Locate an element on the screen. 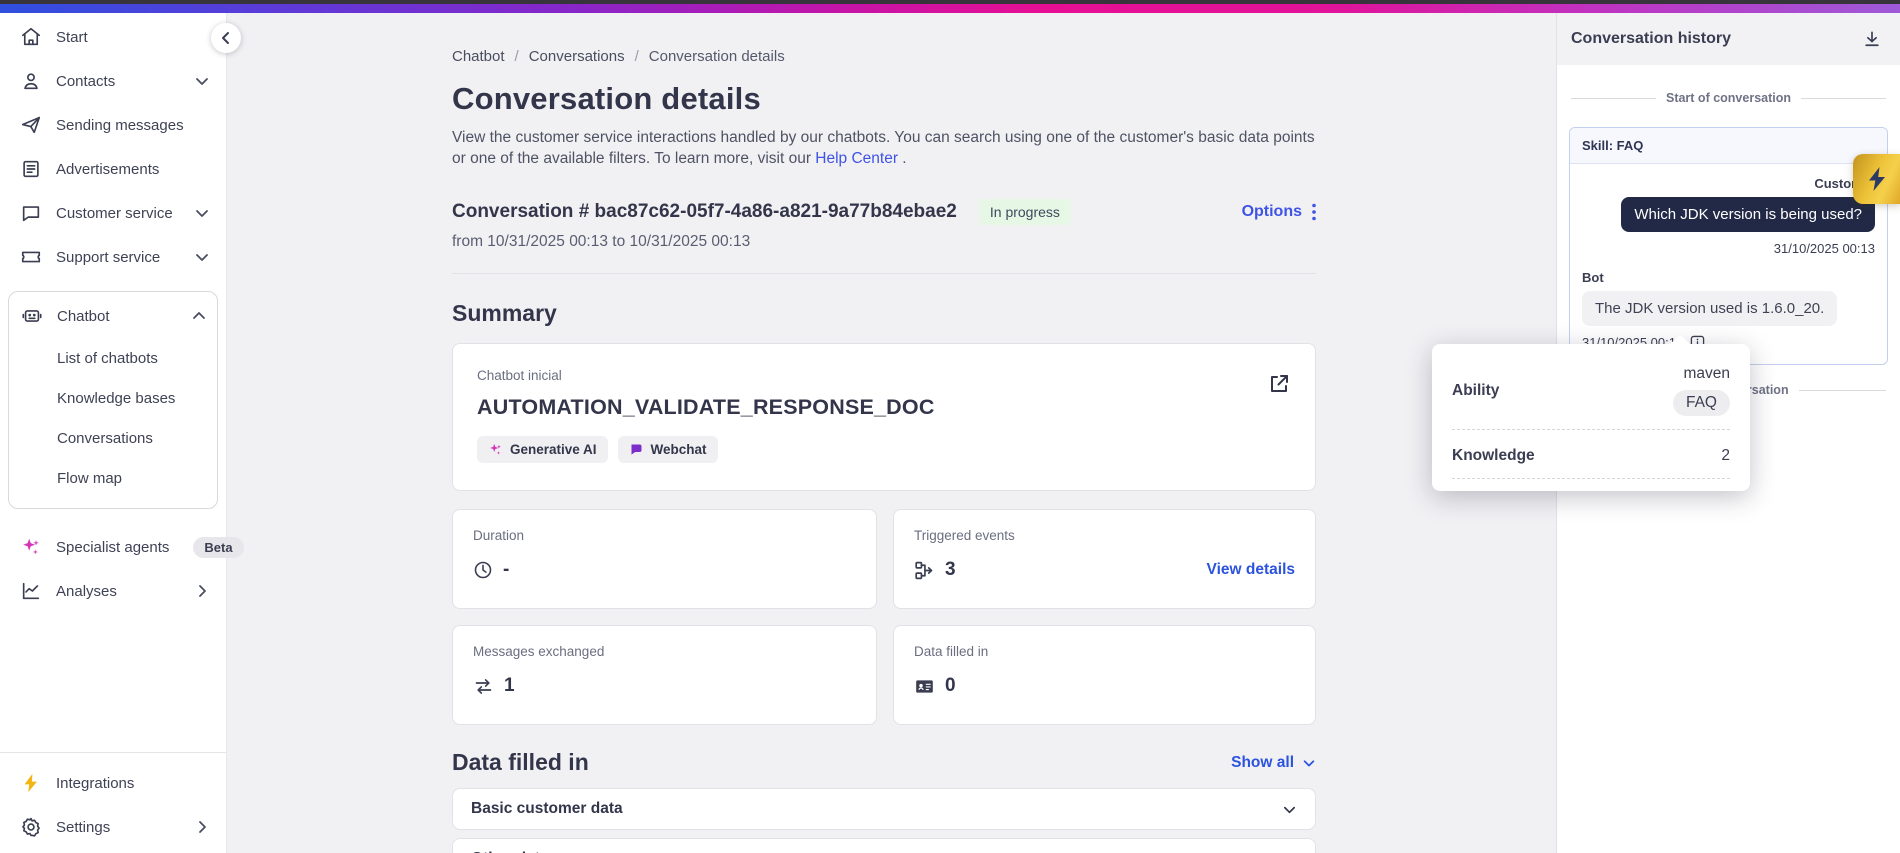 Image resolution: width=1900 pixels, height=853 pixels. open-chatbot-button is located at coordinates (1279, 384).